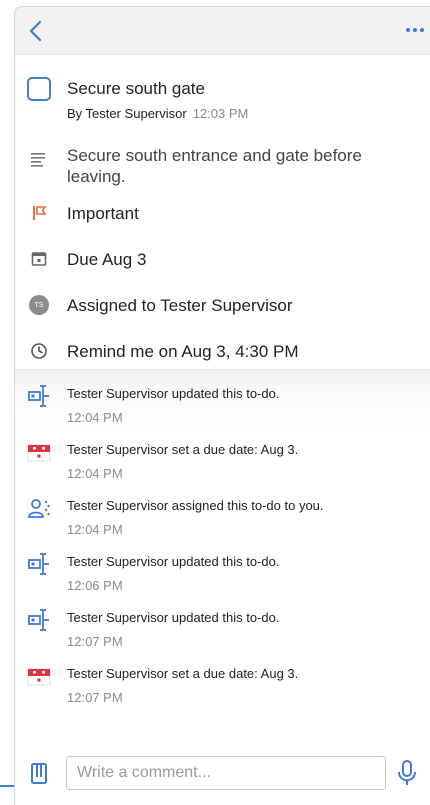  I want to click on reminder-row: Remind me on Aug 3, 4:30 PM, so click(222, 354).